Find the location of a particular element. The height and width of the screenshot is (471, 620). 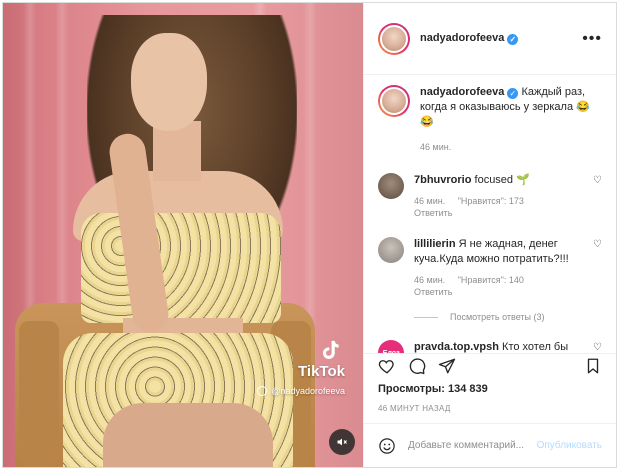

caption-username: nadyadorofeeva is located at coordinates (462, 92).